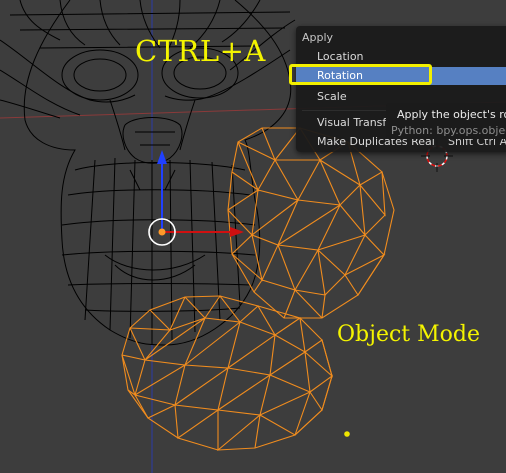 This screenshot has width=506, height=473. Describe the element at coordinates (360, 74) in the screenshot. I see `annotation-highlight-box` at that location.